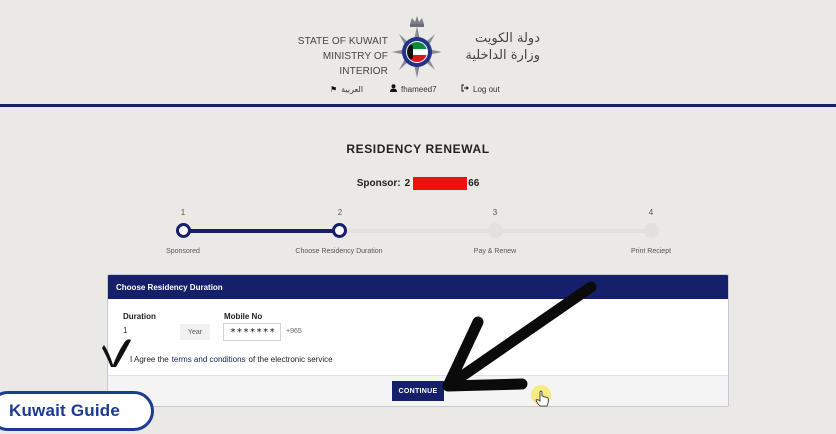  Describe the element at coordinates (465, 89) in the screenshot. I see `logout-icon` at that location.